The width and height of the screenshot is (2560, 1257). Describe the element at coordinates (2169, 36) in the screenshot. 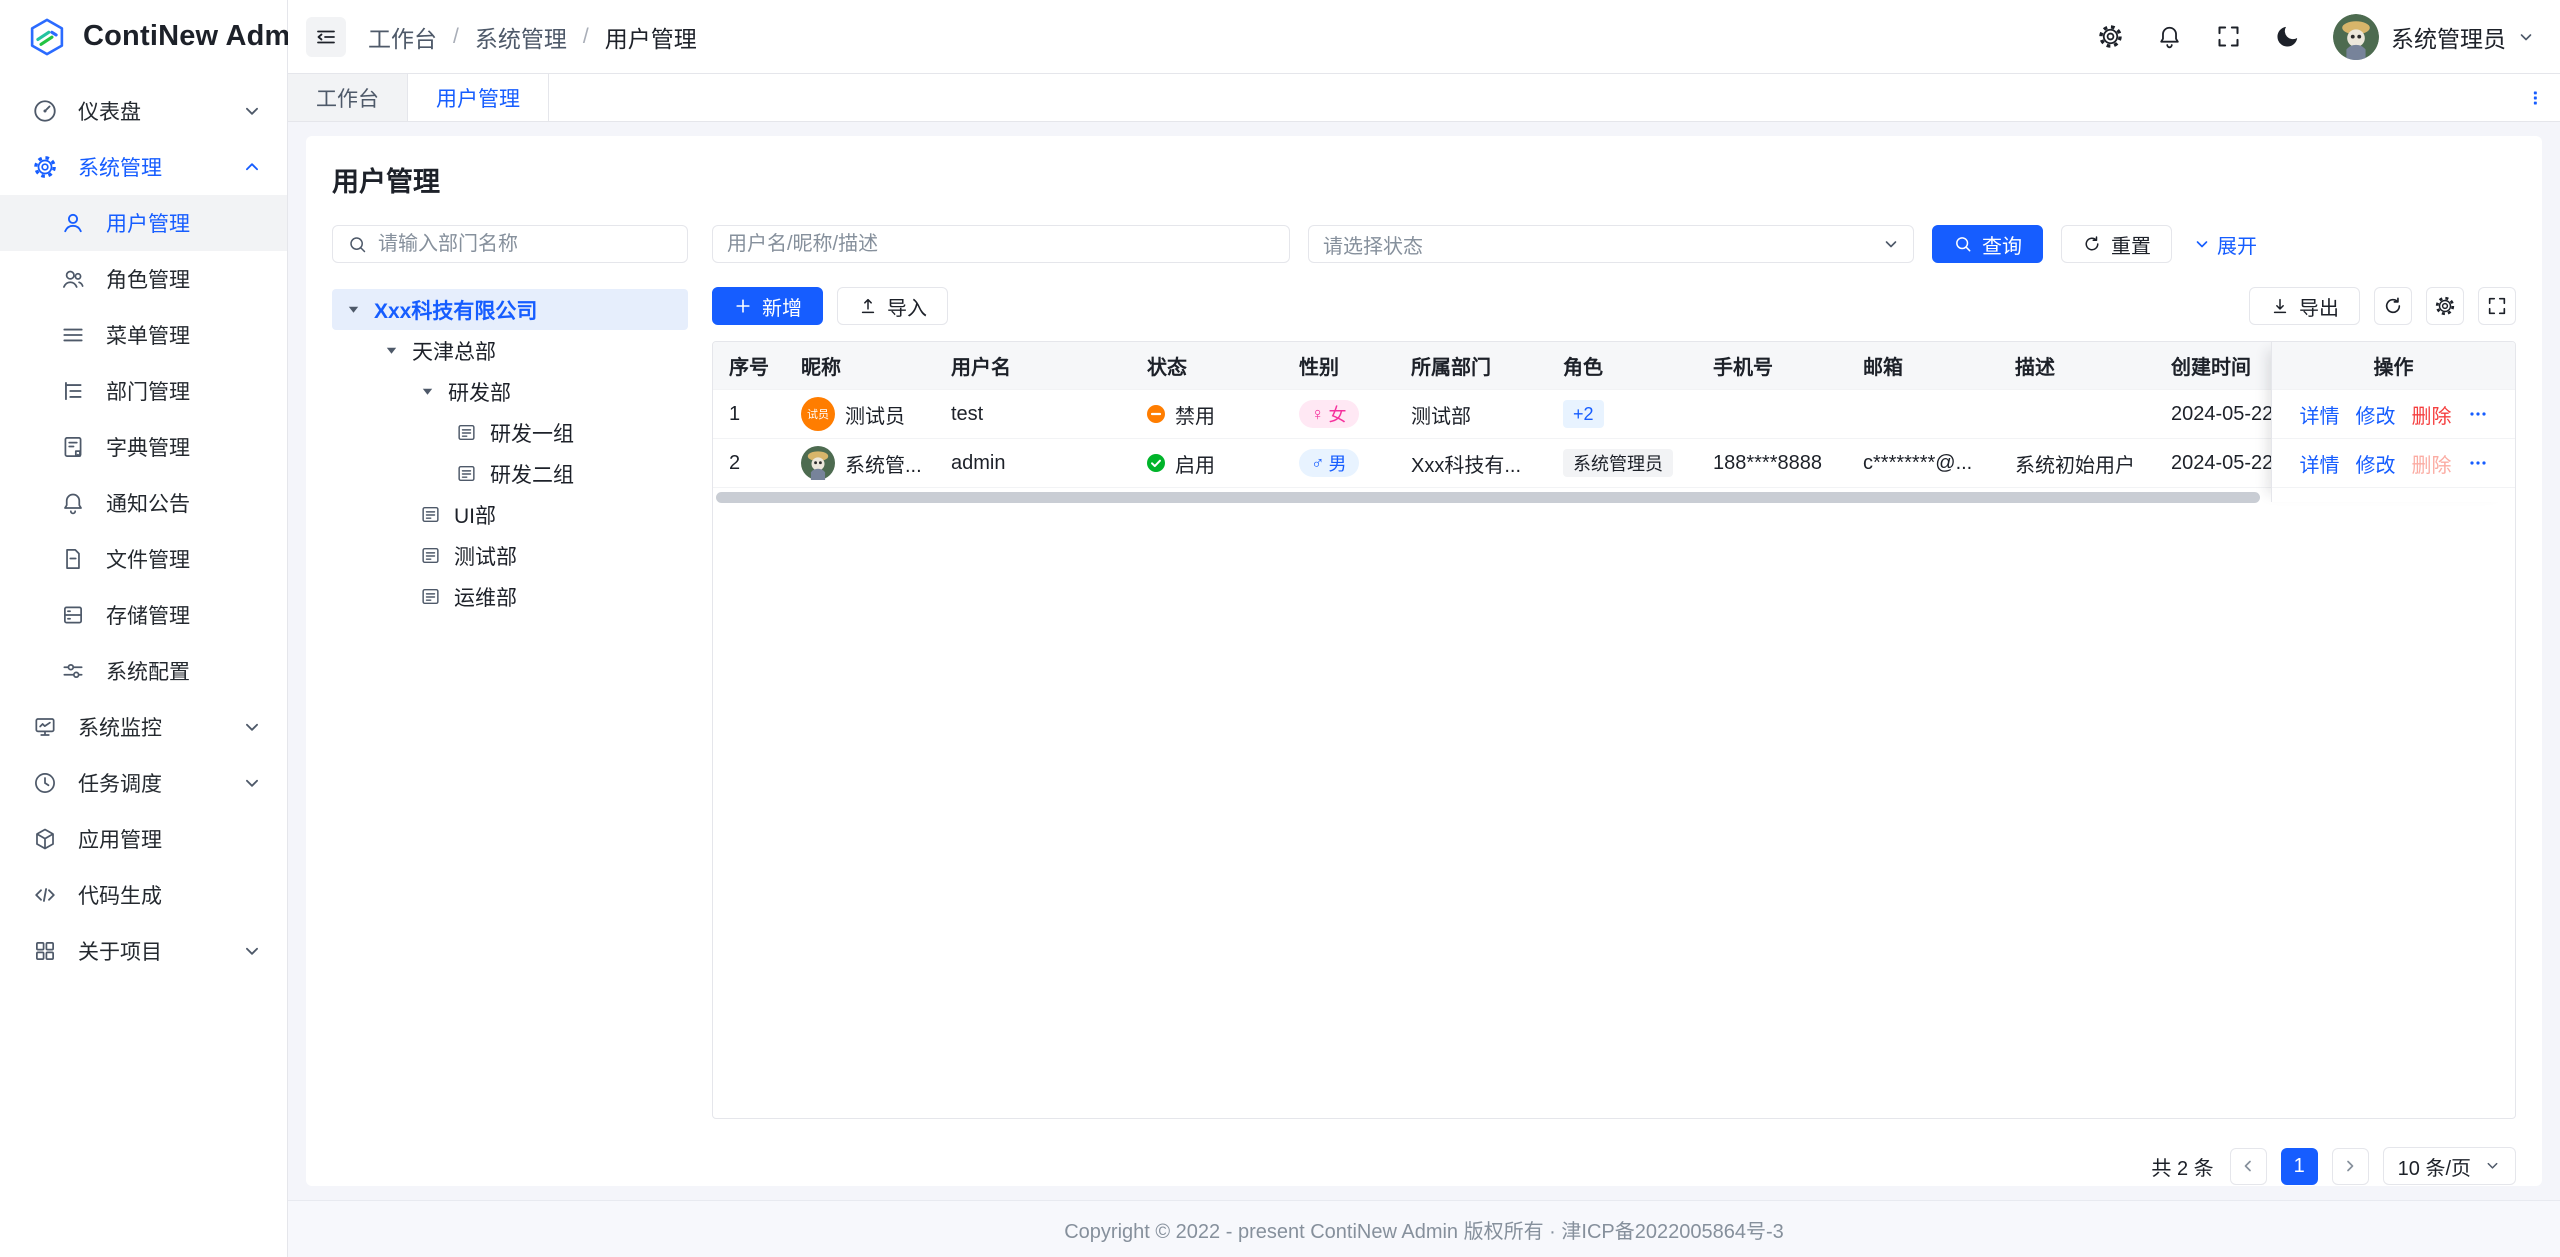

I see `notifications-bell-icon` at that location.